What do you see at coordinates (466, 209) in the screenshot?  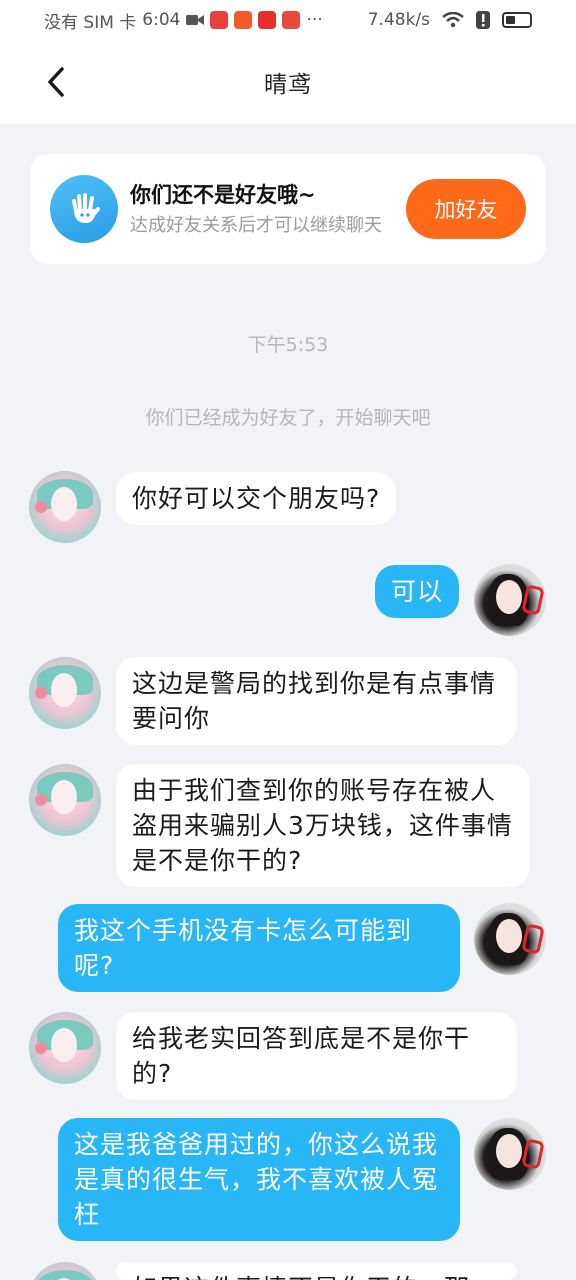 I see `add-friend-button: 加好友` at bounding box center [466, 209].